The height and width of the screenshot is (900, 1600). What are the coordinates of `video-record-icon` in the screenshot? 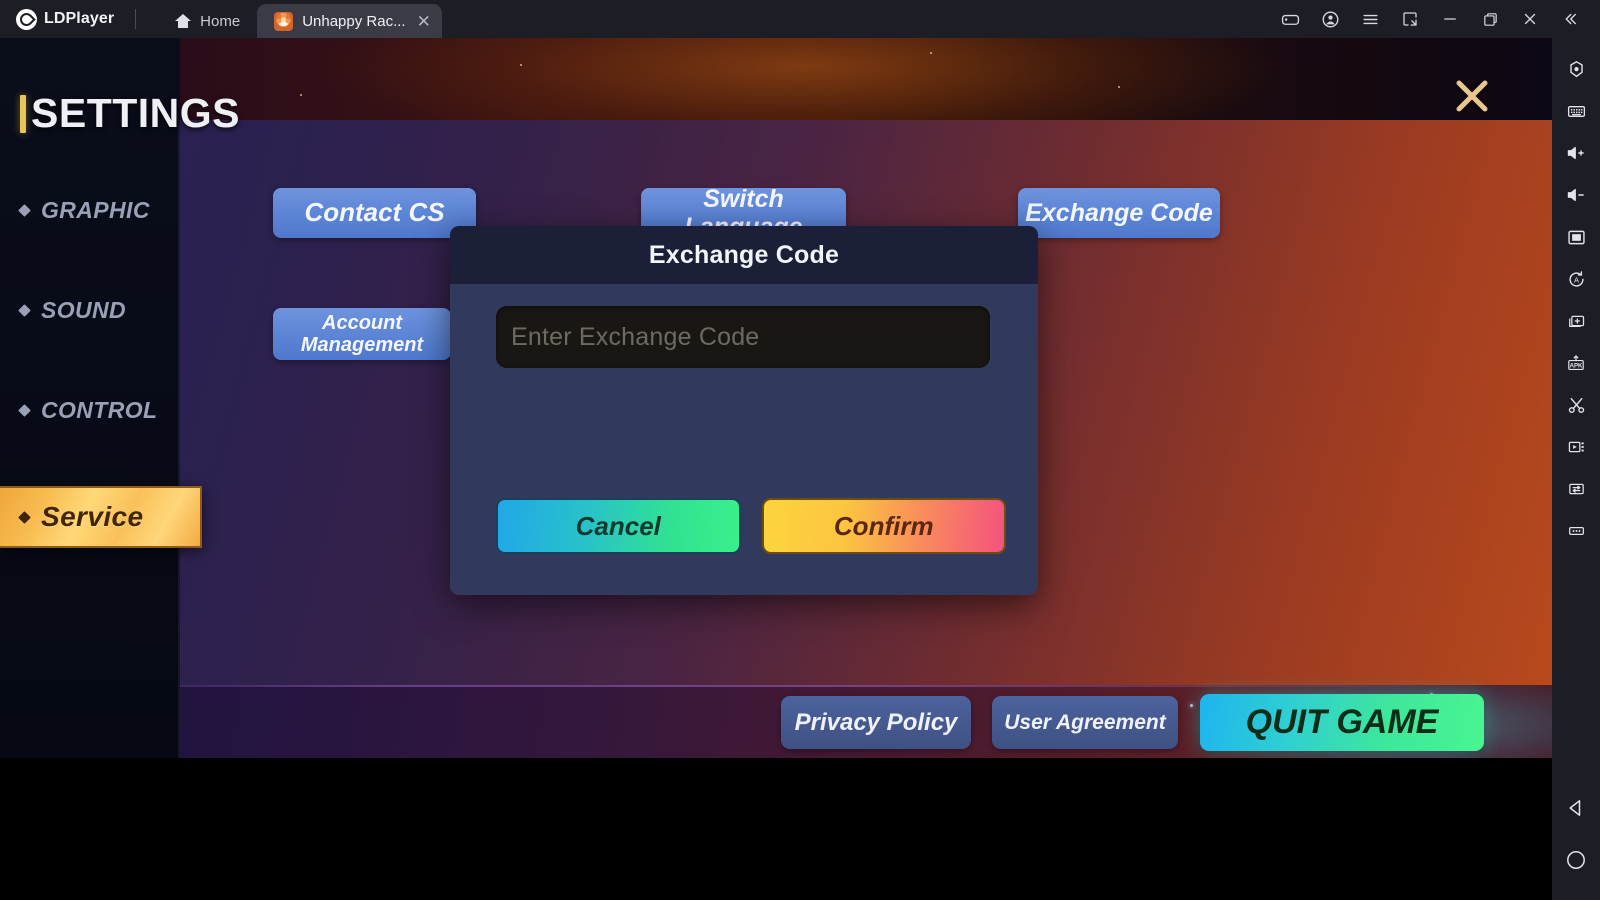 It's located at (1576, 447).